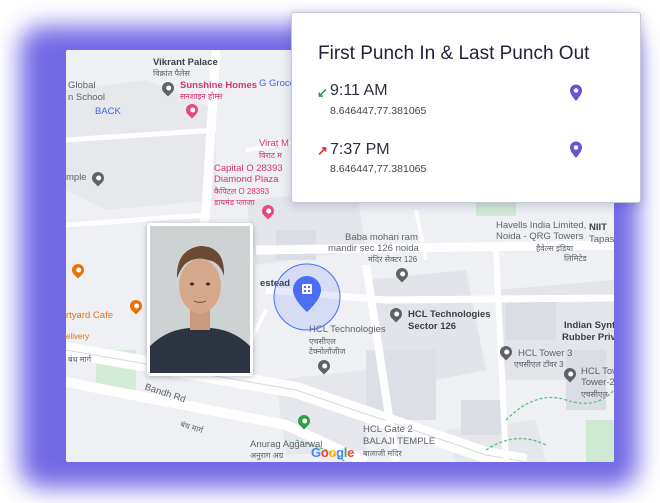 This screenshot has width=660, height=503. What do you see at coordinates (242, 191) in the screenshot?
I see `map-label-capital-o-hi: कैपिटल O 28393` at bounding box center [242, 191].